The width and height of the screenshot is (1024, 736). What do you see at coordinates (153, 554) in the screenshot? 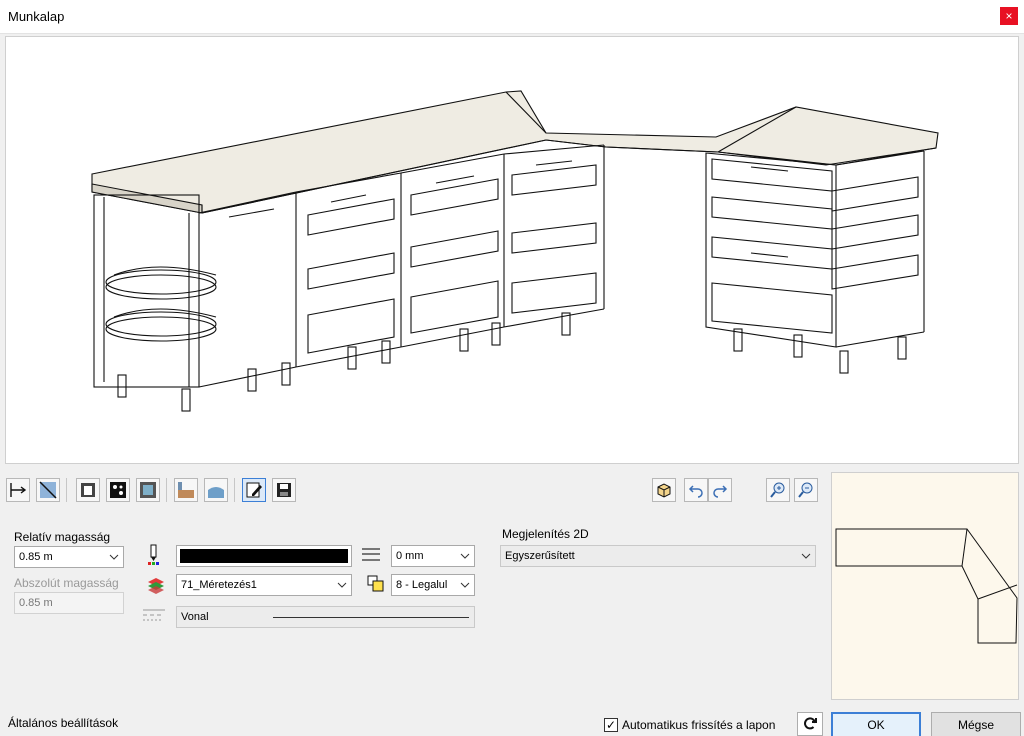
I see `pen-icon` at bounding box center [153, 554].